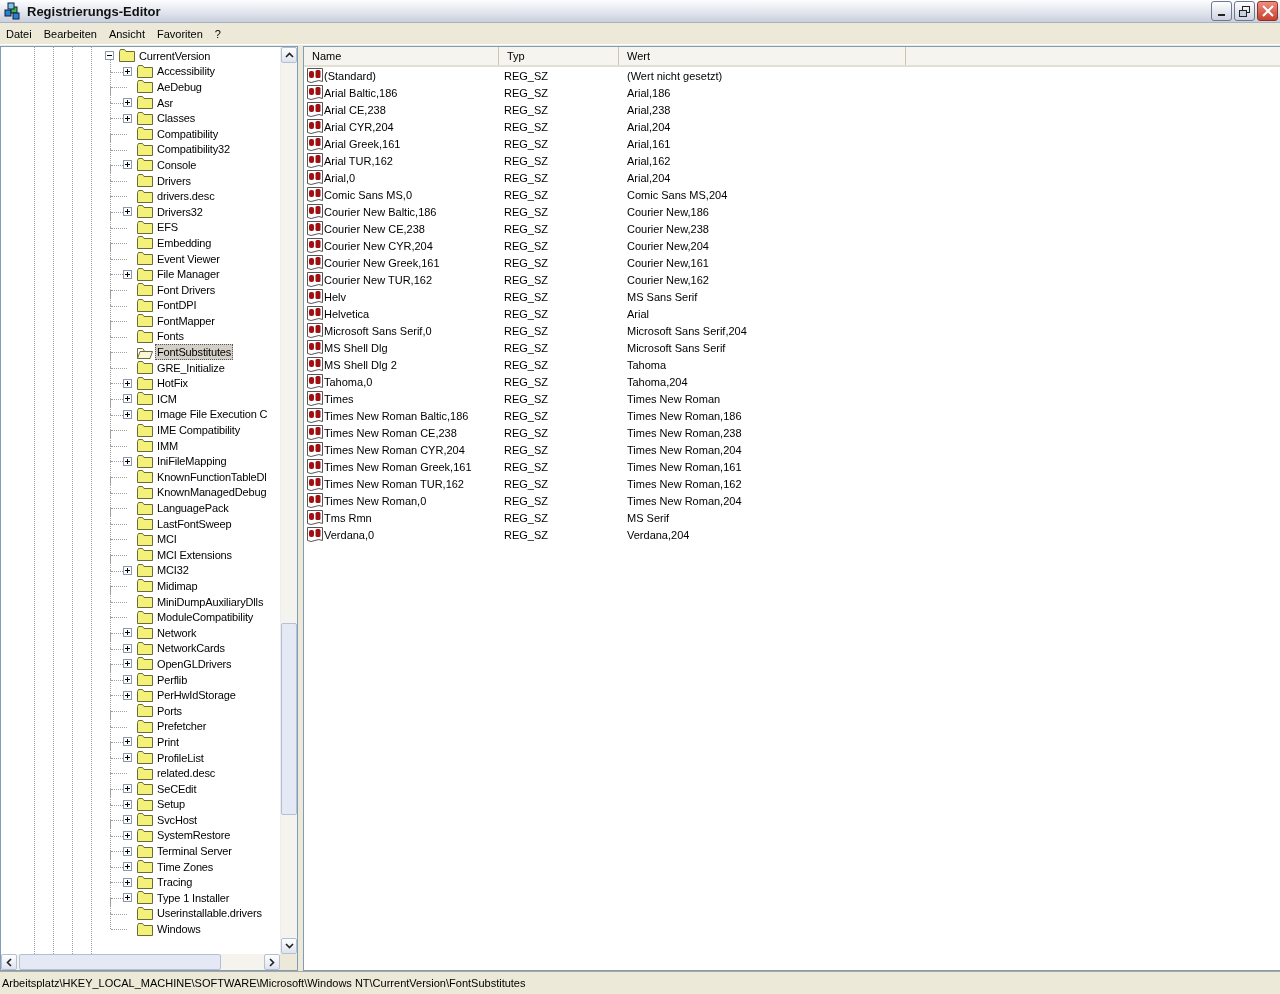 This screenshot has height=994, width=1280. I want to click on tree-item: Type 1 Installer, so click(193, 897).